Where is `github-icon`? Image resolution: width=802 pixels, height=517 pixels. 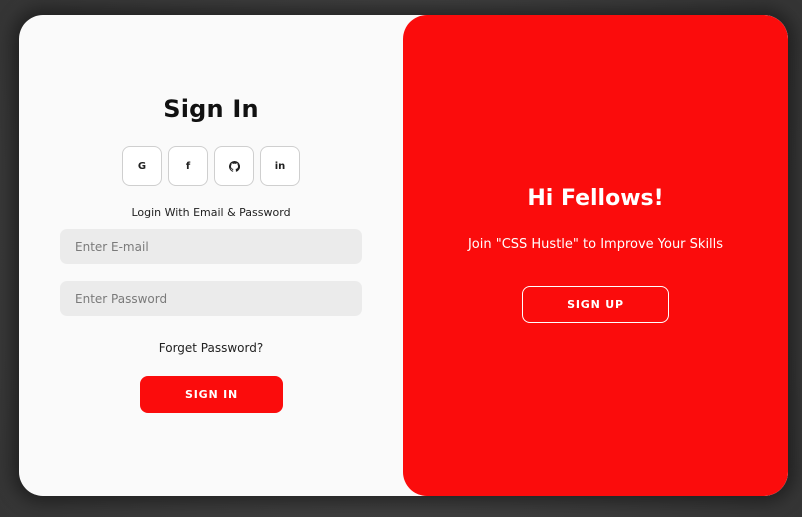
github-icon is located at coordinates (234, 166).